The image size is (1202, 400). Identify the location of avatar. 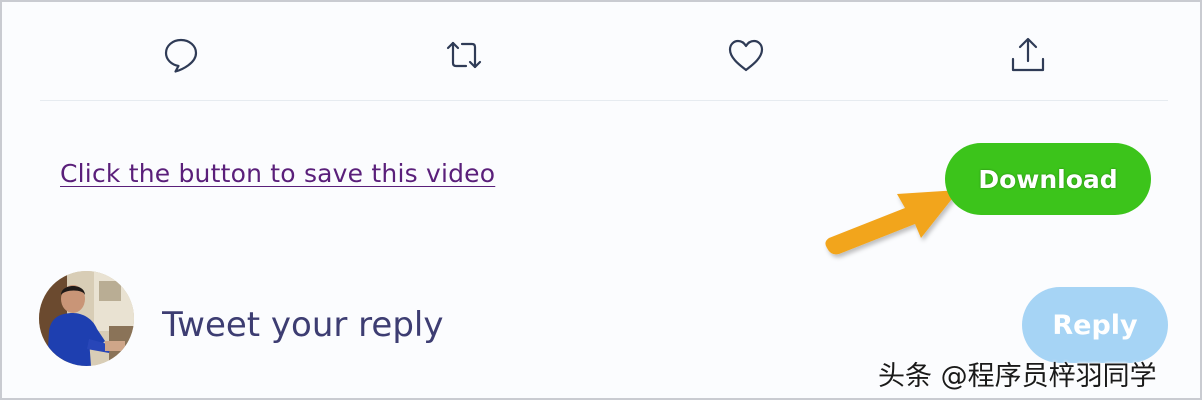
(86, 318).